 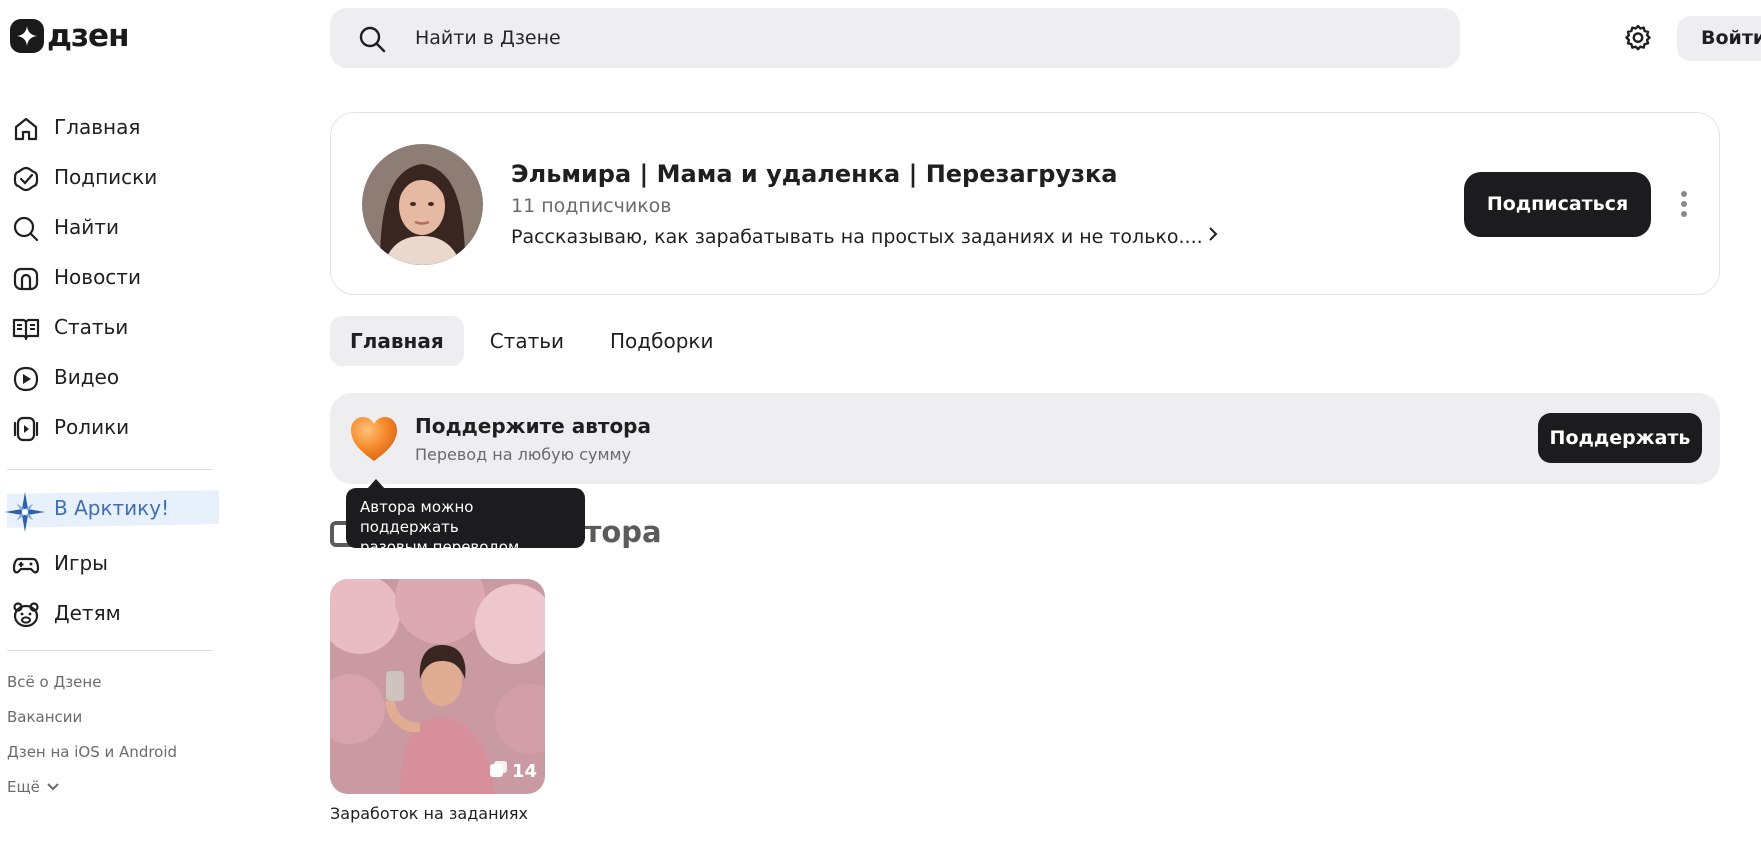 What do you see at coordinates (26, 615) in the screenshot?
I see `bear-icon` at bounding box center [26, 615].